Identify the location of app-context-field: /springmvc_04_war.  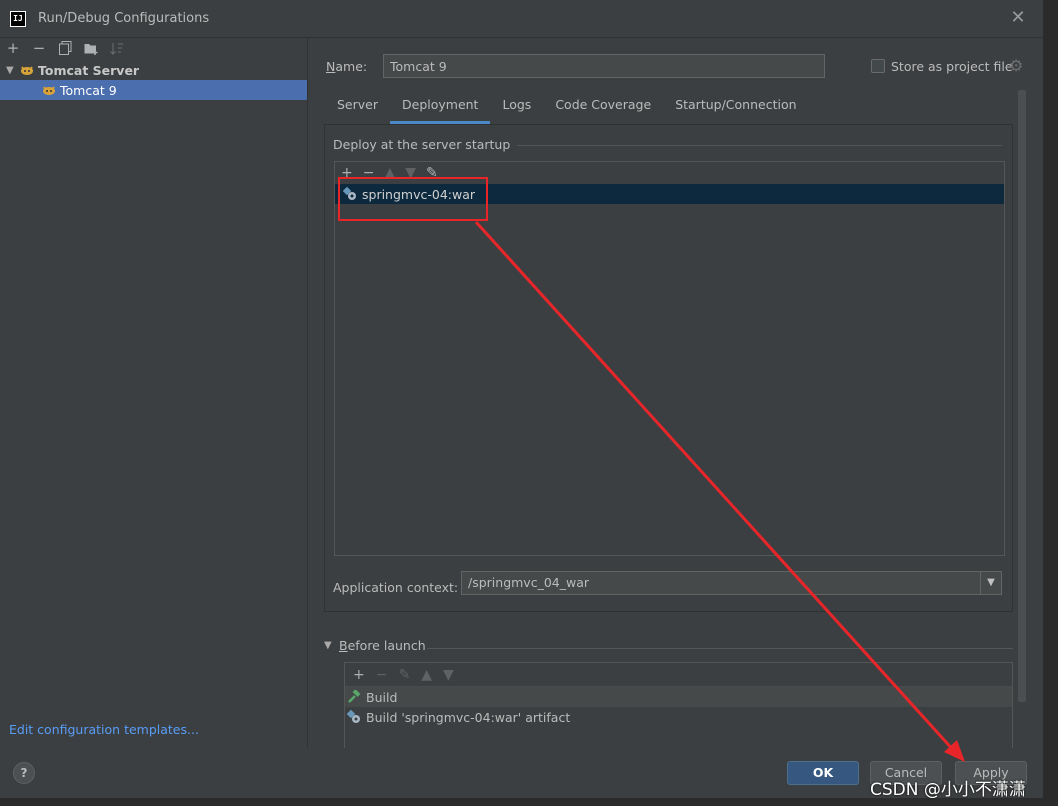
(721, 583).